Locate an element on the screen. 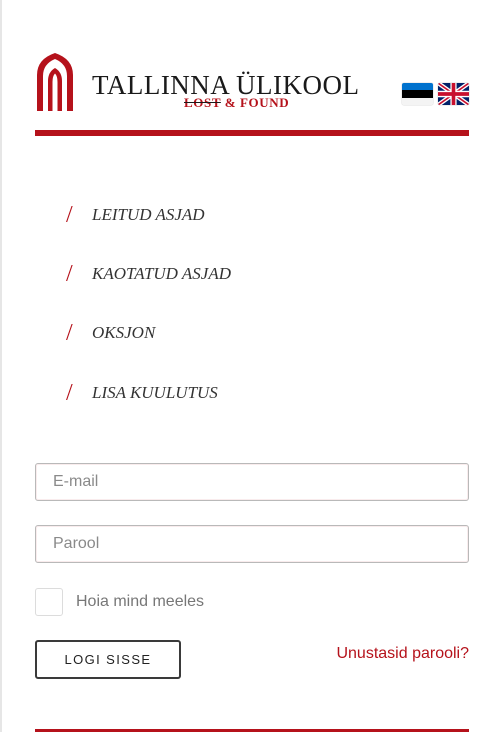 The image size is (491, 732). page-left-border is located at coordinates (1, 366).